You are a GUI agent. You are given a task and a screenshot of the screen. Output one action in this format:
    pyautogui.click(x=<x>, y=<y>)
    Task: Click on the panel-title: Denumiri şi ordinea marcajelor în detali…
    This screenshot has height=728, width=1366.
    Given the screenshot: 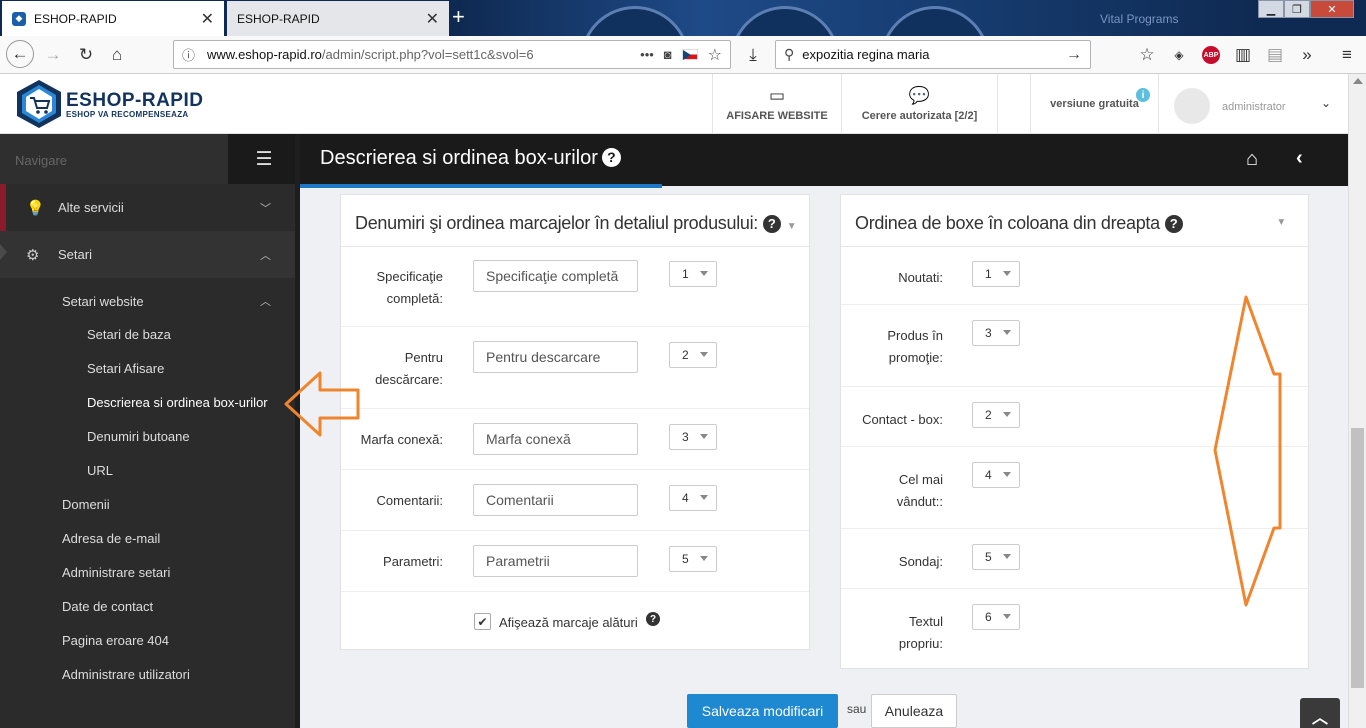 What is the action you would take?
    pyautogui.click(x=575, y=221)
    